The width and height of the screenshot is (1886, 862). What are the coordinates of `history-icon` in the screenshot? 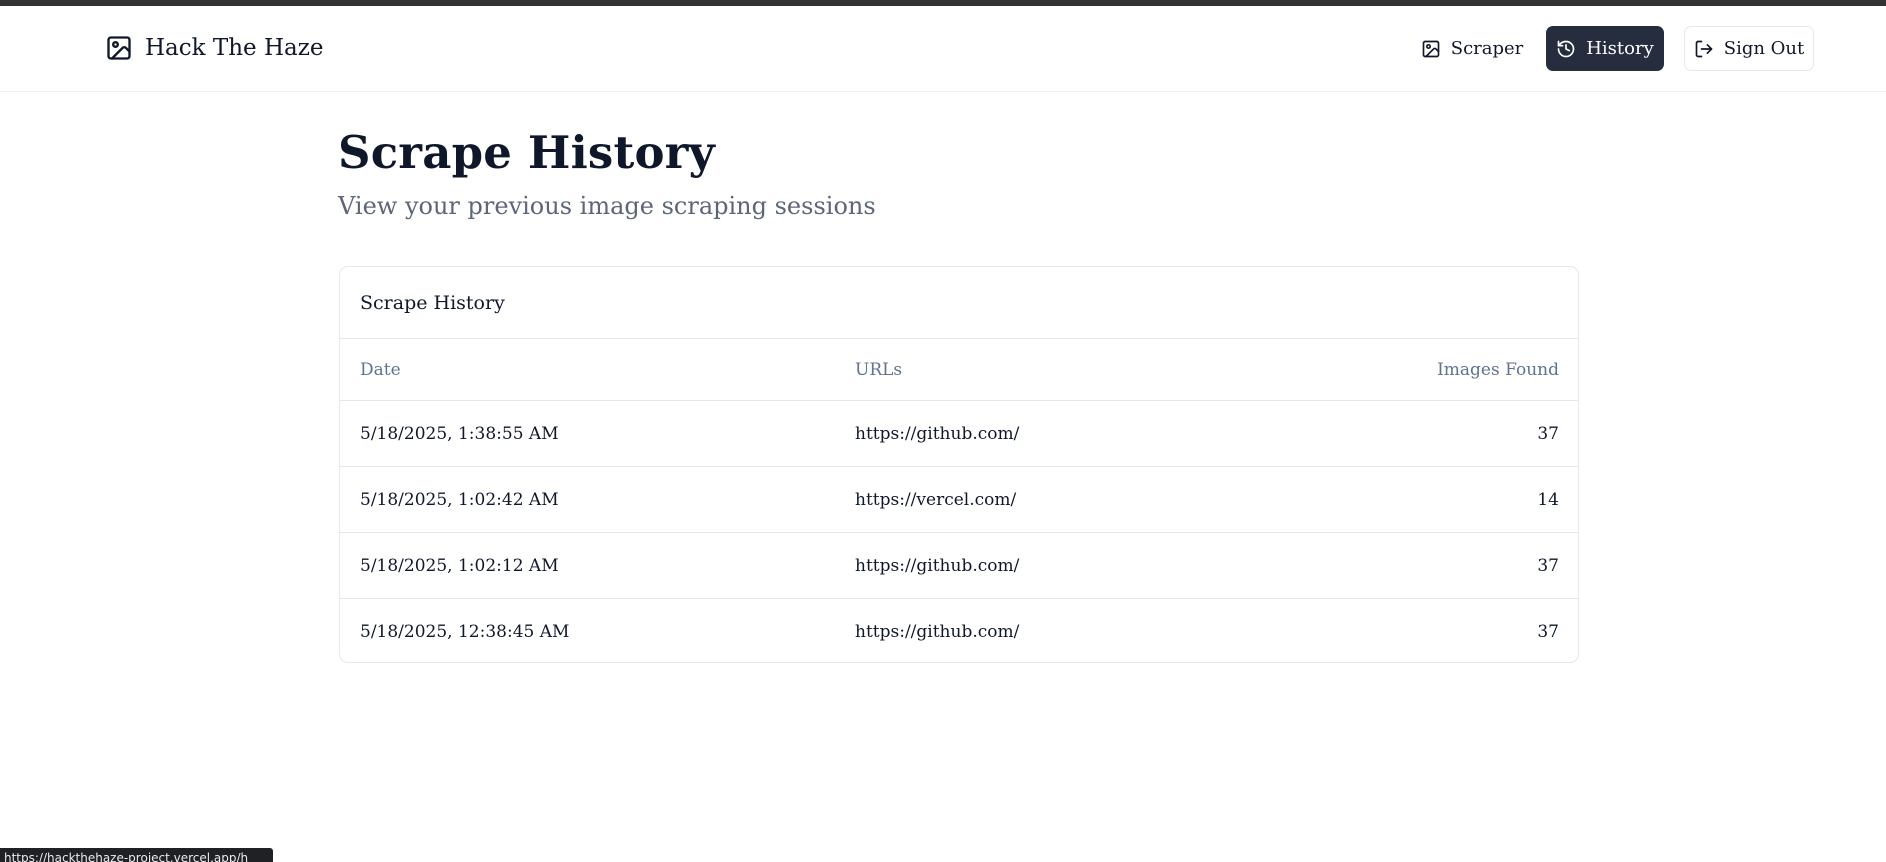 It's located at (1566, 48).